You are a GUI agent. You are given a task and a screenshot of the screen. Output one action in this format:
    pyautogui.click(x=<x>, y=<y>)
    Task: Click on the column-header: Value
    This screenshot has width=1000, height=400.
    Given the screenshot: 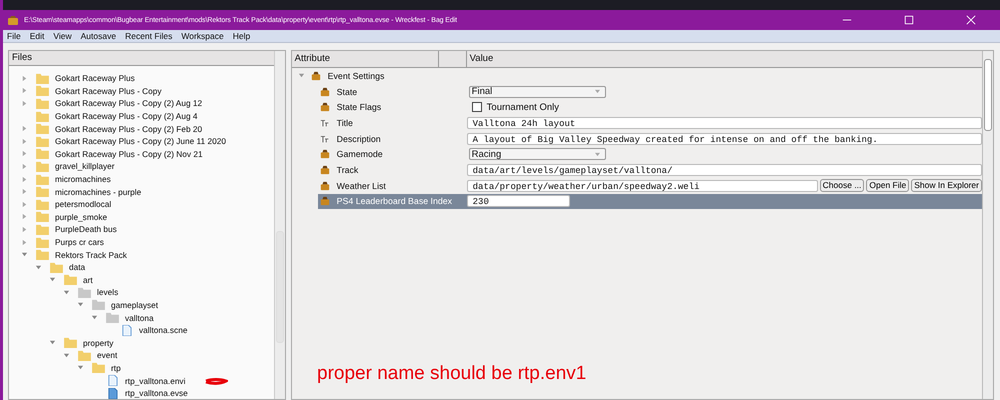 What is the action you would take?
    pyautogui.click(x=724, y=59)
    